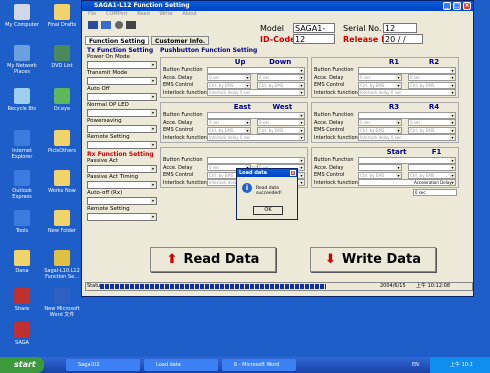  Describe the element at coordinates (62, 303) in the screenshot. I see `desktop-icon: New Microsoft Word 文件` at that location.